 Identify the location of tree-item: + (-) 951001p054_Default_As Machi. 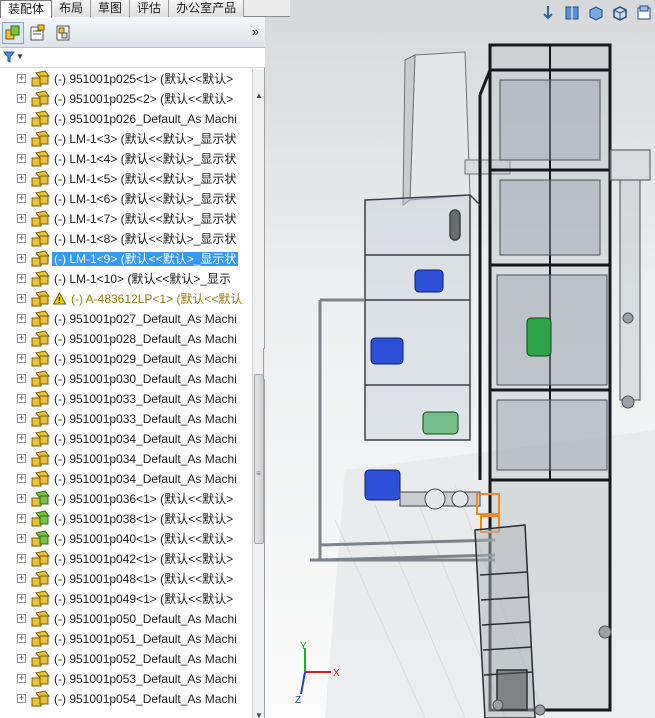
(126, 699).